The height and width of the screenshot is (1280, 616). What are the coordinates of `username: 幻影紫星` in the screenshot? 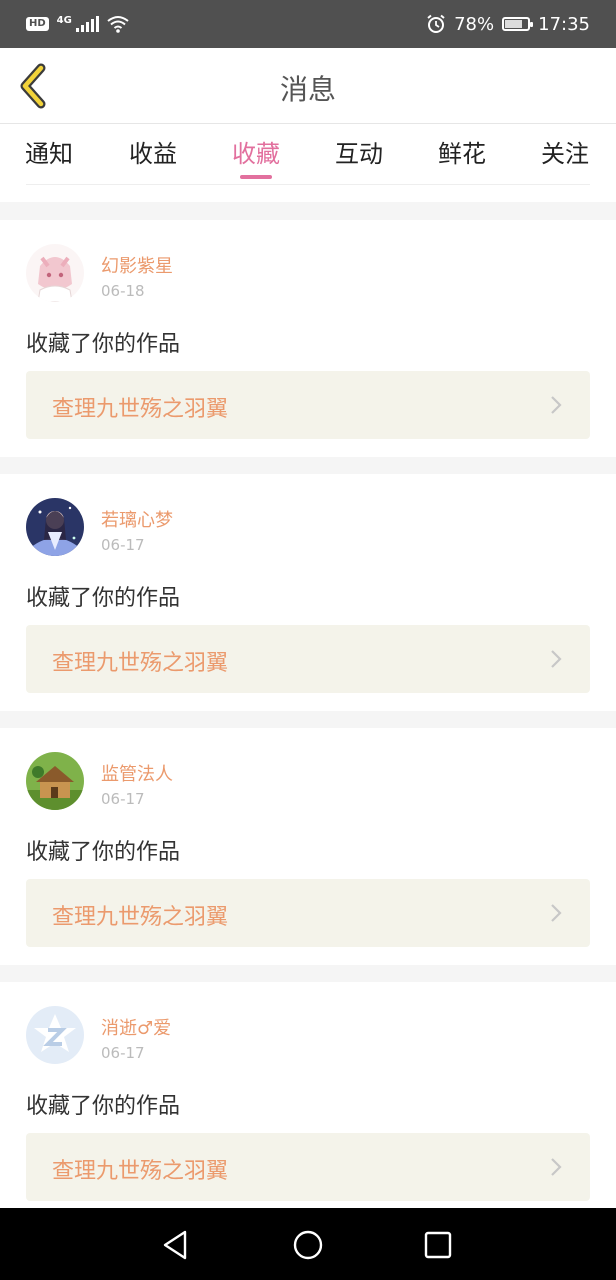 It's located at (137, 265).